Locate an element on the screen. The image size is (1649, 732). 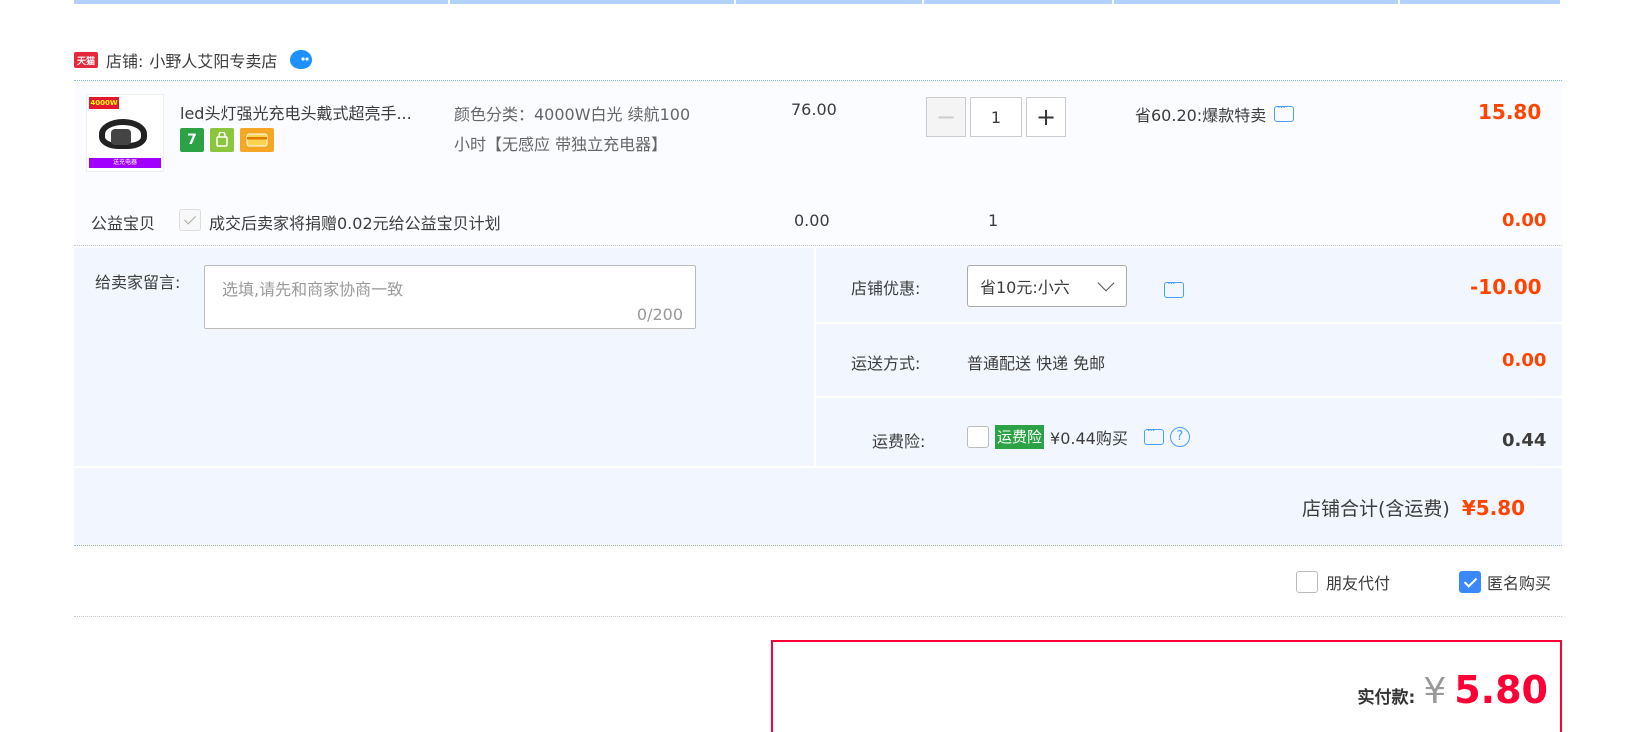
service-badges: 7 is located at coordinates (230, 140).